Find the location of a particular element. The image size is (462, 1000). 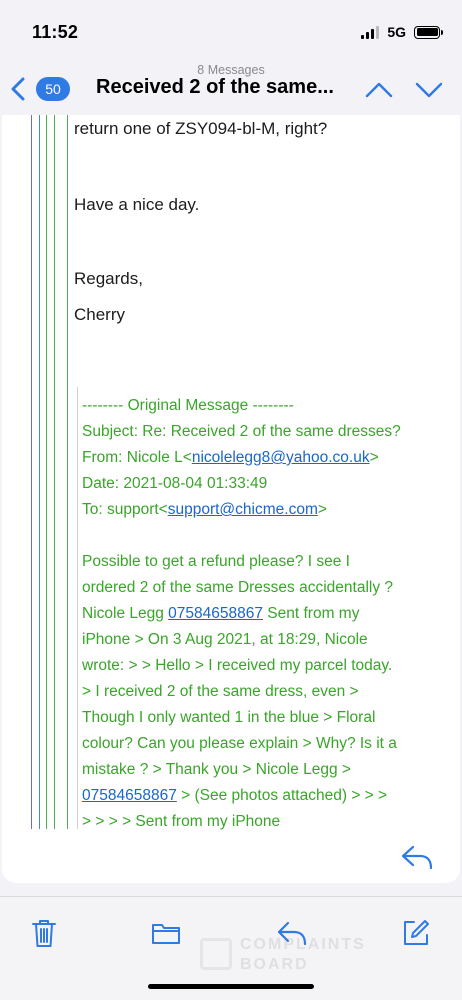

message-text-line: return one of ZSY094-bl-M, right? is located at coordinates (201, 128).